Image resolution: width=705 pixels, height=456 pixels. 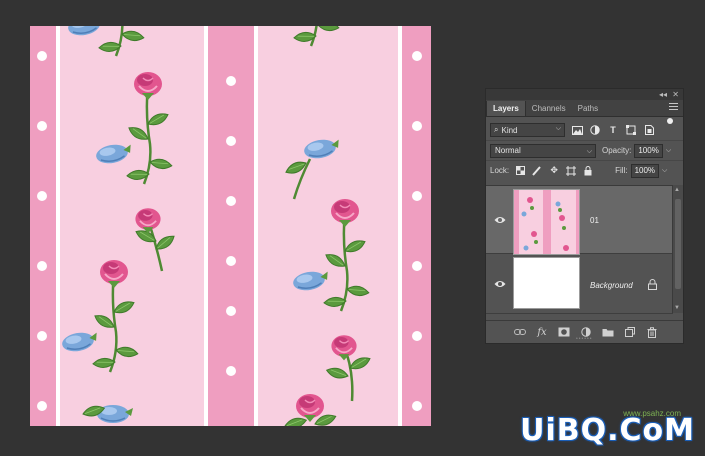 I want to click on type-layer-filter-icon: T, so click(x=613, y=130).